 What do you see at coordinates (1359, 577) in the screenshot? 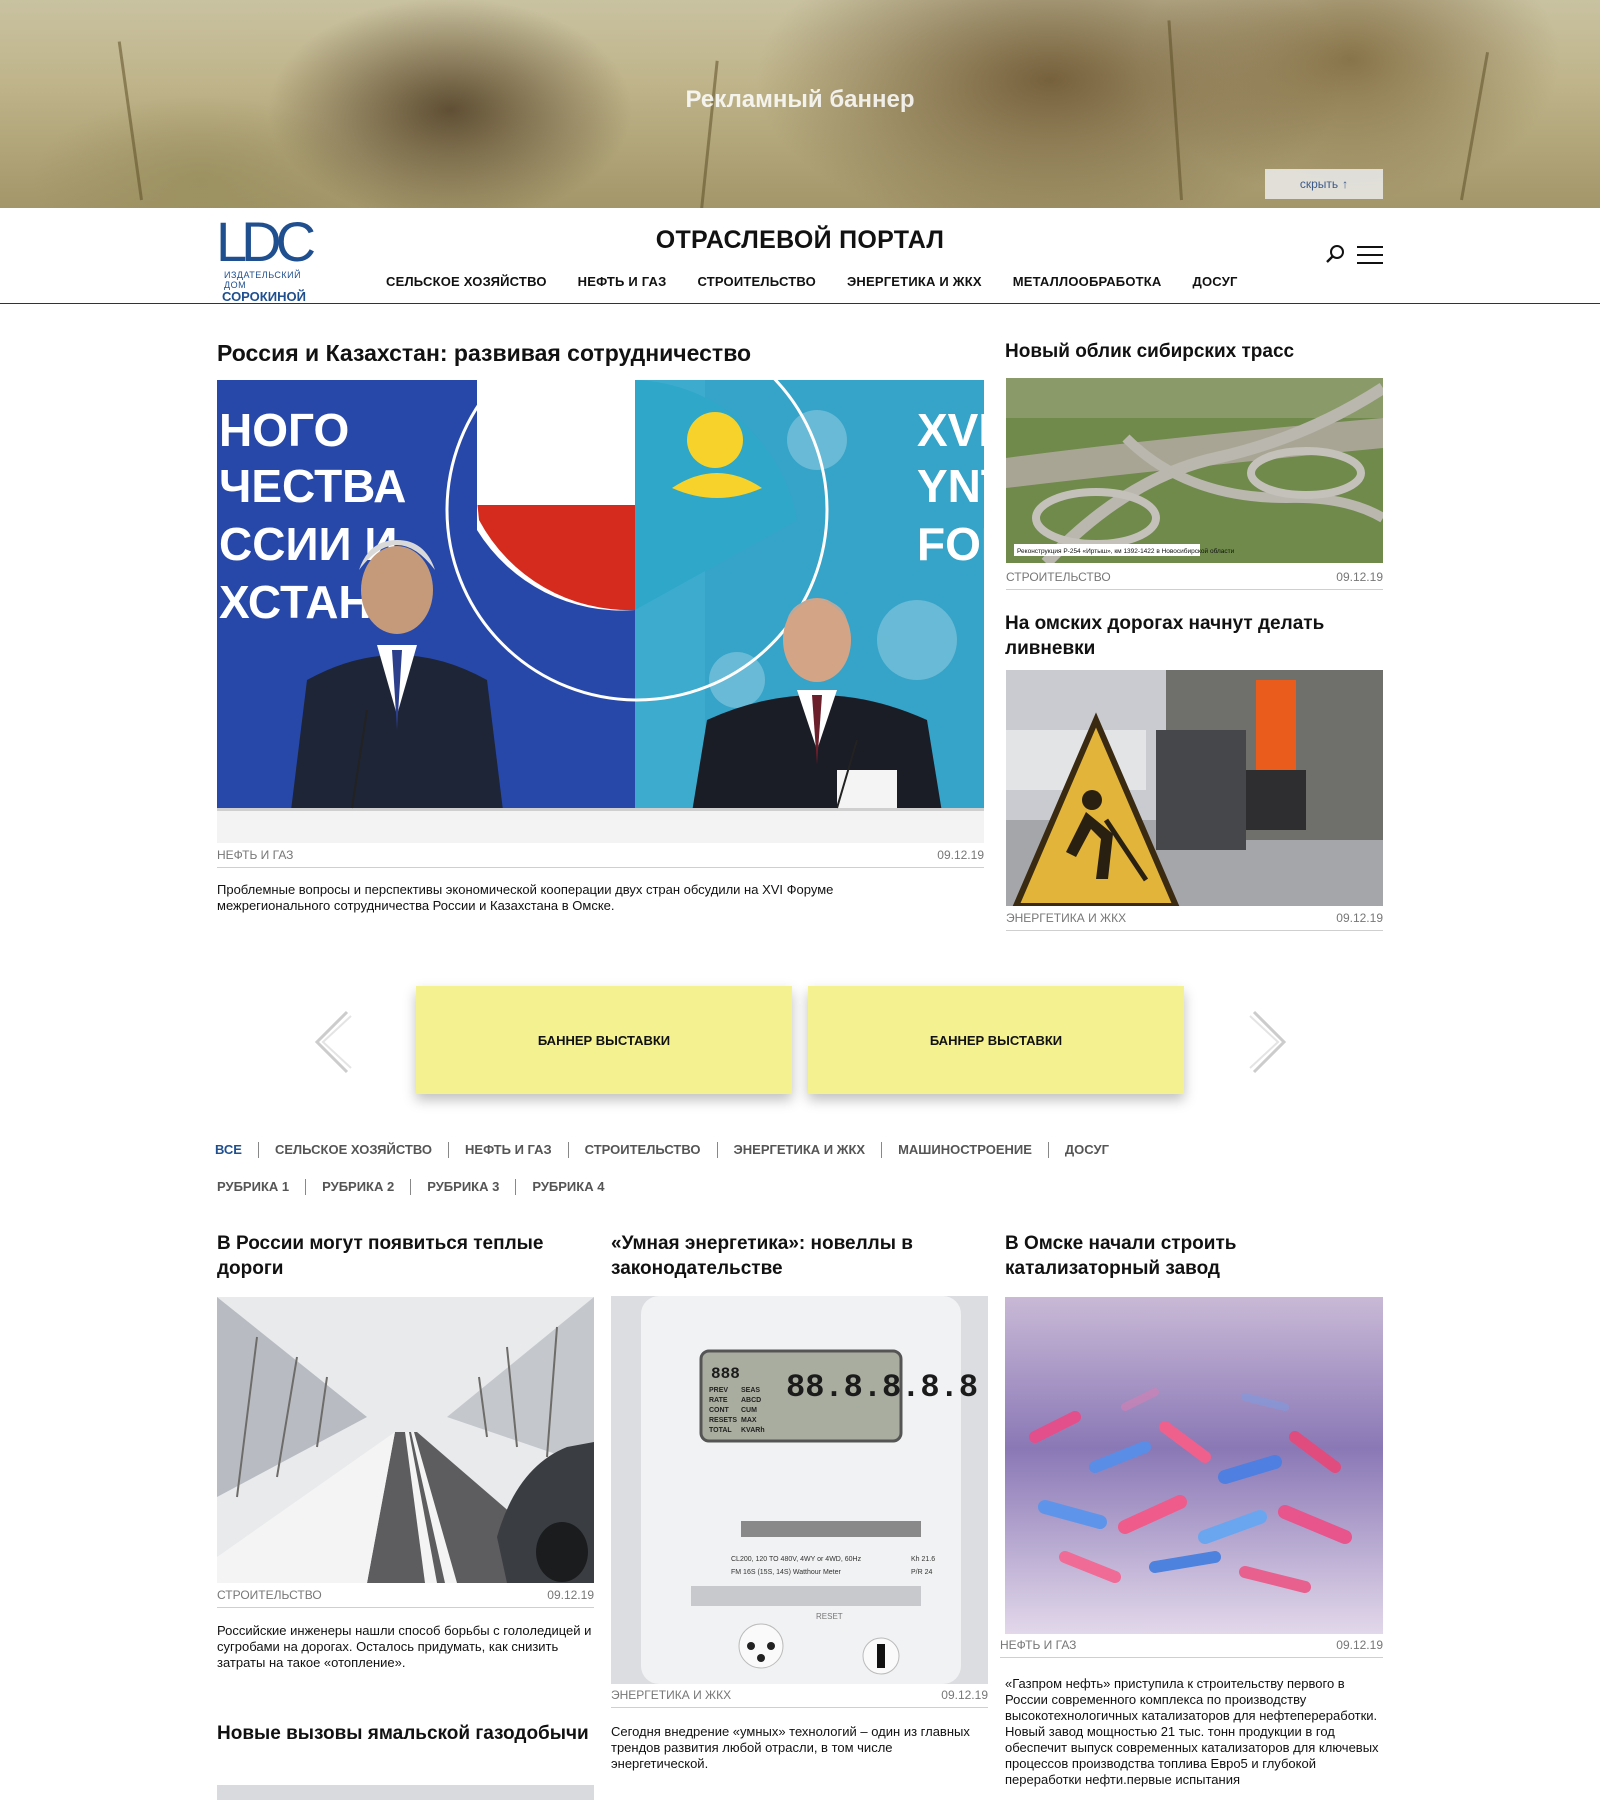
I see `side-article-date: 09.12.19` at bounding box center [1359, 577].